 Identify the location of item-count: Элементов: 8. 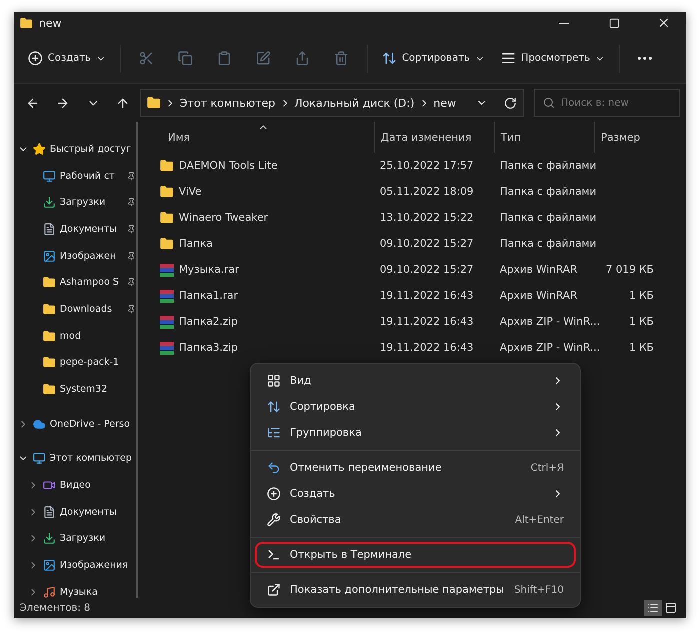
(55, 608).